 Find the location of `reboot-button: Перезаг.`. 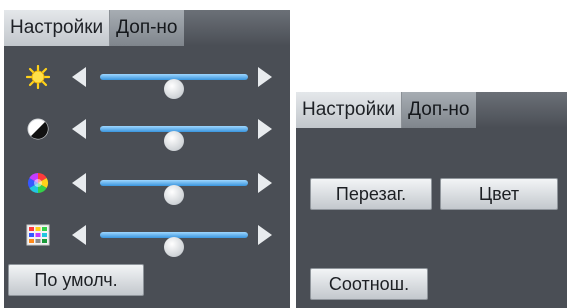

reboot-button: Перезаг. is located at coordinates (371, 194).